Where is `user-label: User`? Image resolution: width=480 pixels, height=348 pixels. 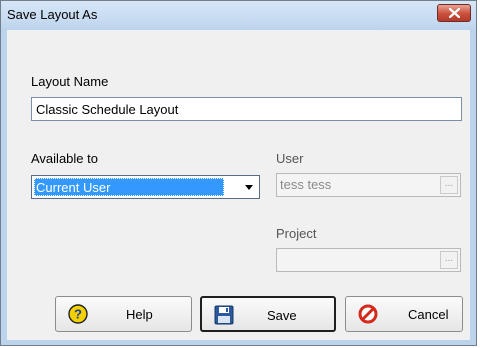 user-label: User is located at coordinates (290, 158).